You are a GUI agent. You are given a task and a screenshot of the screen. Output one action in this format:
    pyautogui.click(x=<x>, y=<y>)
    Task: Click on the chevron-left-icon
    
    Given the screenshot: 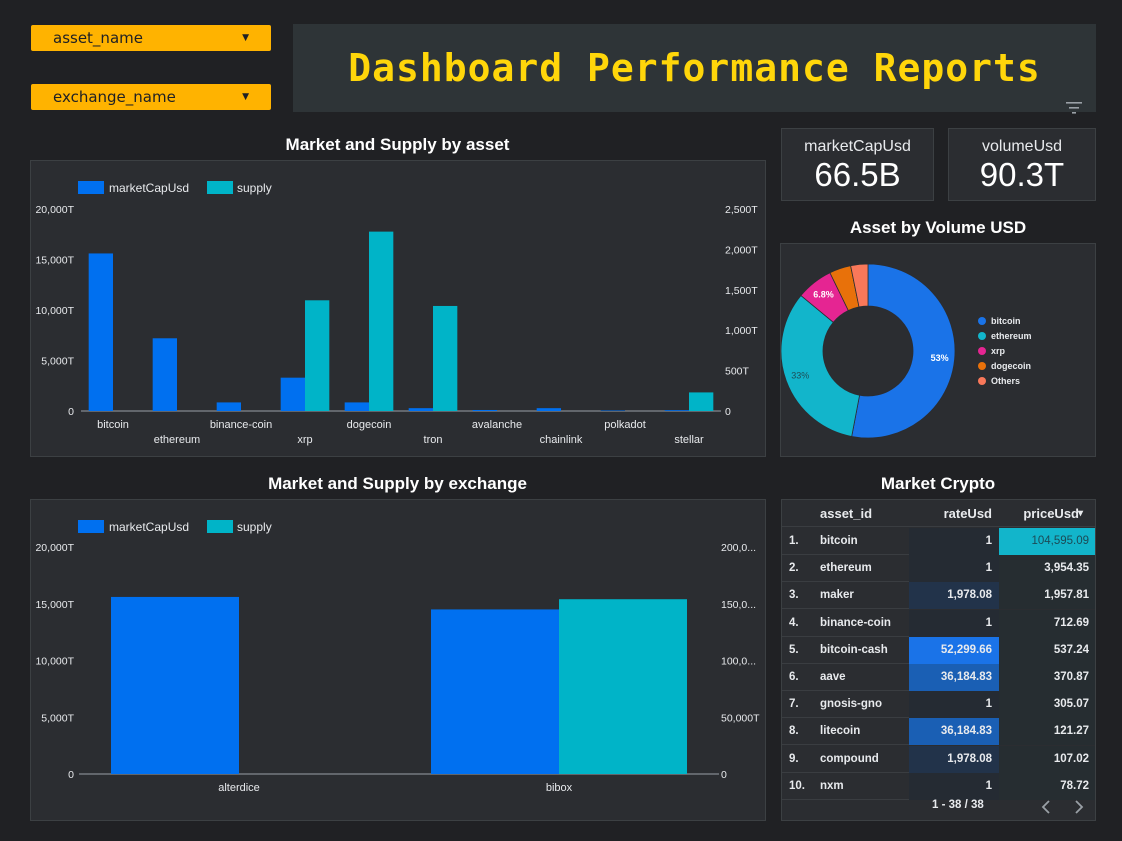 What is the action you would take?
    pyautogui.click(x=1046, y=807)
    